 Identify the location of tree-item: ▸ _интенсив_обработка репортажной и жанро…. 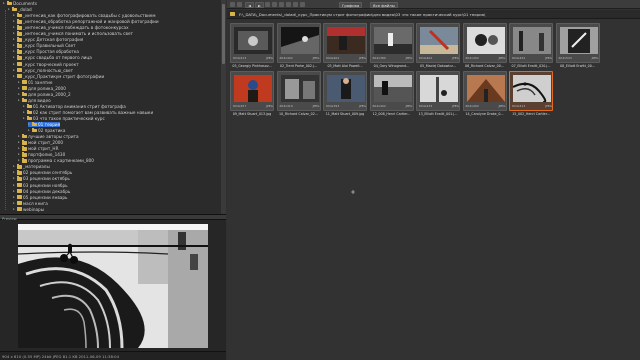
(86, 21).